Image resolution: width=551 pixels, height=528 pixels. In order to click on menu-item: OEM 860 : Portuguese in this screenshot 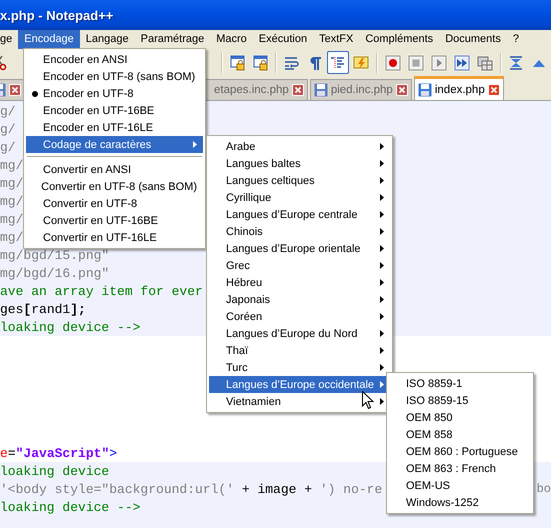, I will do `click(460, 451)`.